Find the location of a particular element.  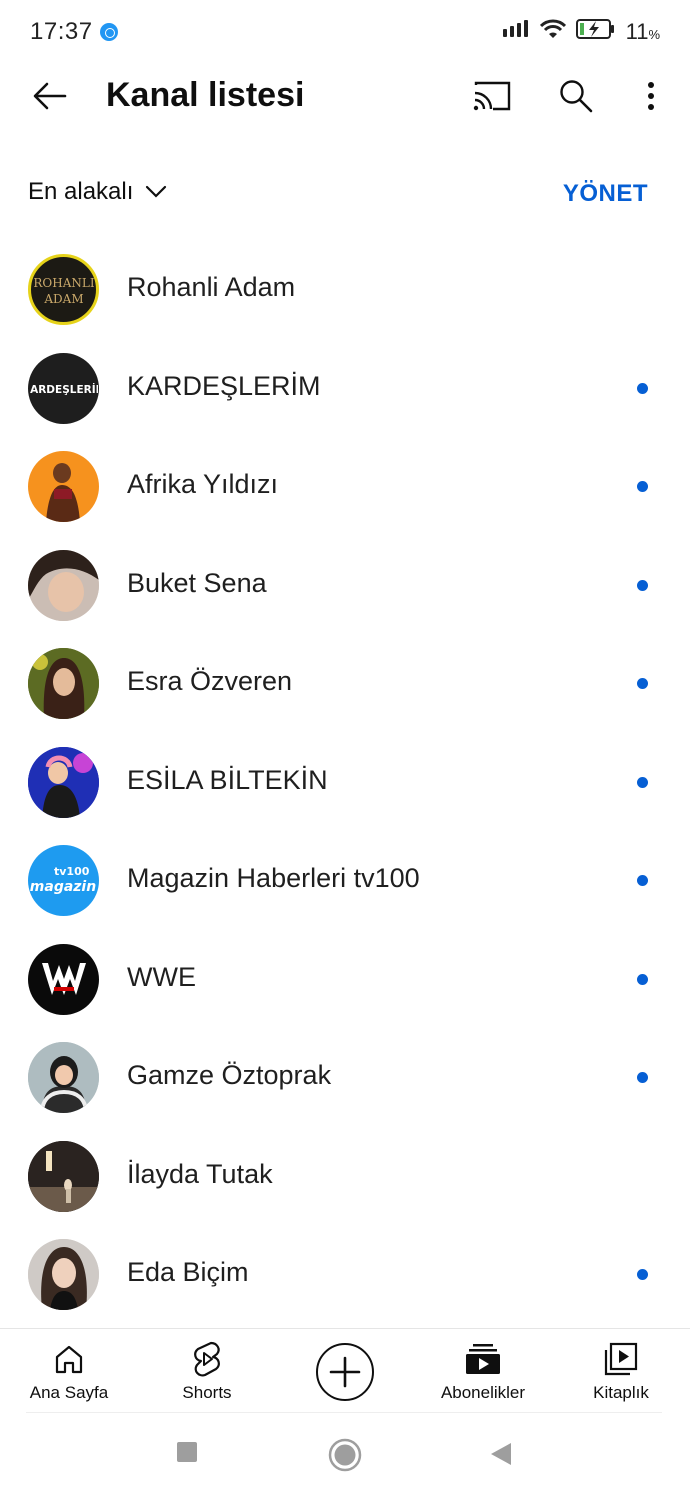

plus-icon is located at coordinates (345, 1372).